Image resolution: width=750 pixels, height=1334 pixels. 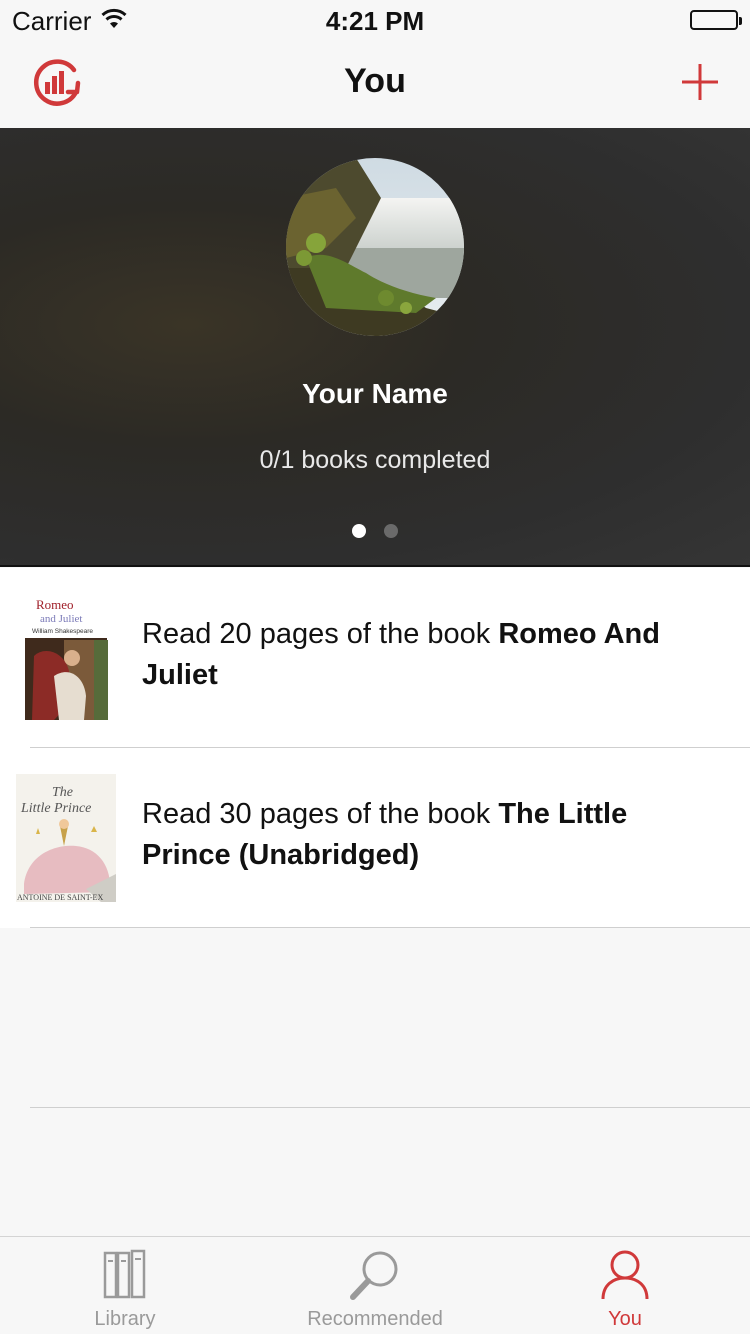 I want to click on plus-icon, so click(x=700, y=82).